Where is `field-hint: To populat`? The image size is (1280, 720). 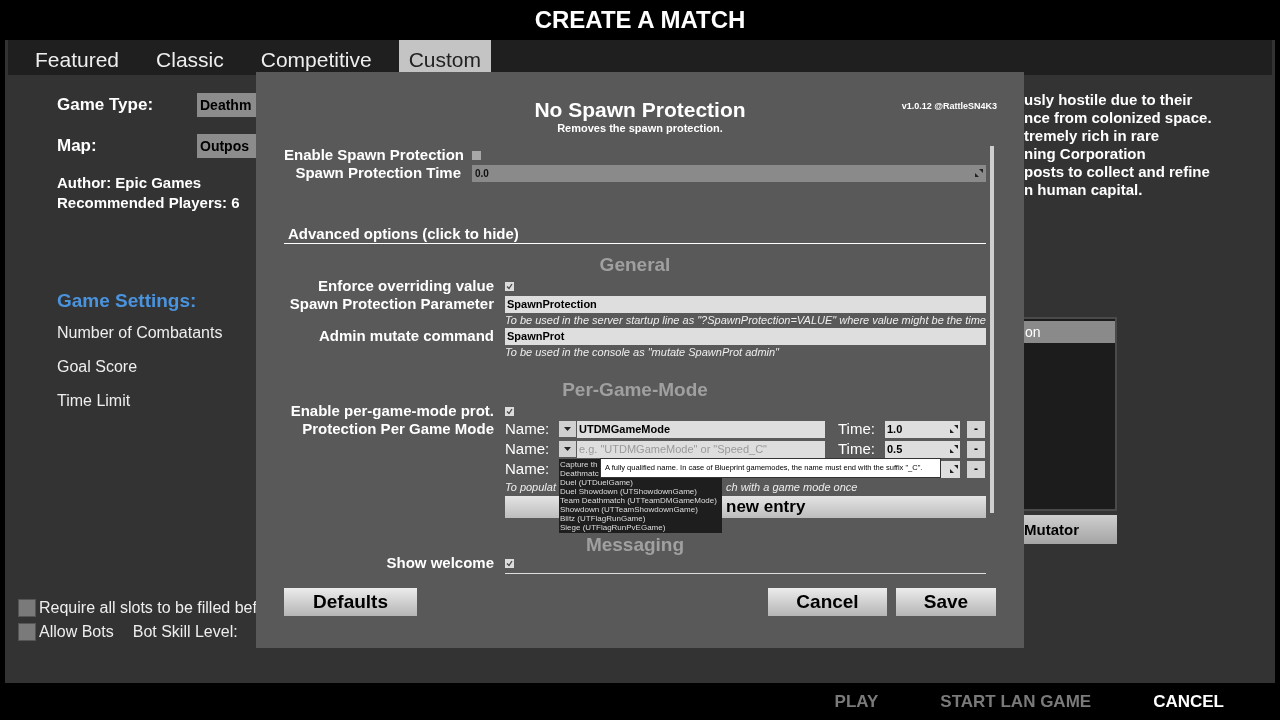 field-hint: To populat is located at coordinates (530, 487).